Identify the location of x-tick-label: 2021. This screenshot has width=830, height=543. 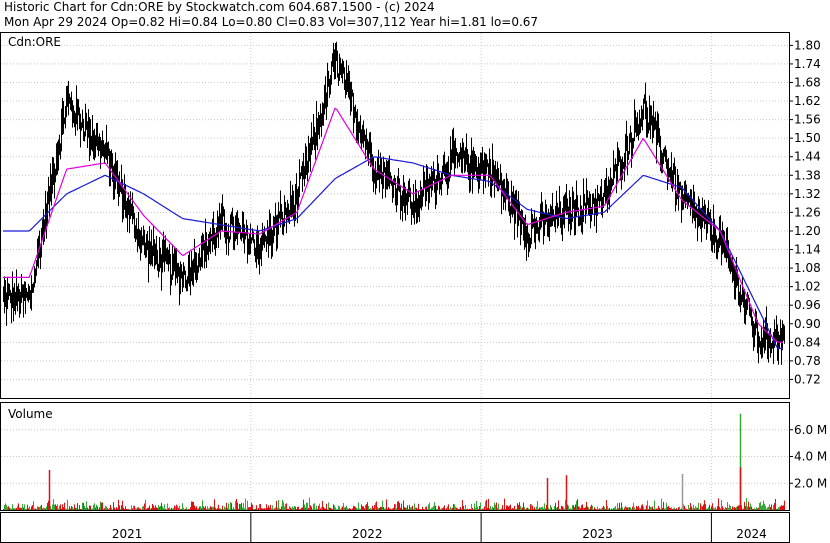
(127, 534).